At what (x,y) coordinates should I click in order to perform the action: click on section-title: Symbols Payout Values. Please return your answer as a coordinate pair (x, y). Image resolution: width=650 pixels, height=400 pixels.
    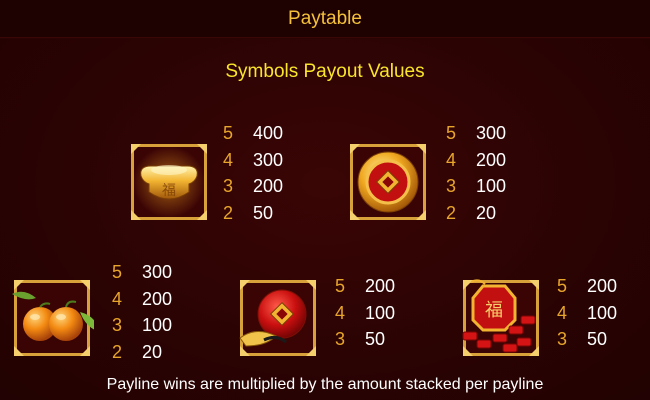
    Looking at the image, I should click on (325, 71).